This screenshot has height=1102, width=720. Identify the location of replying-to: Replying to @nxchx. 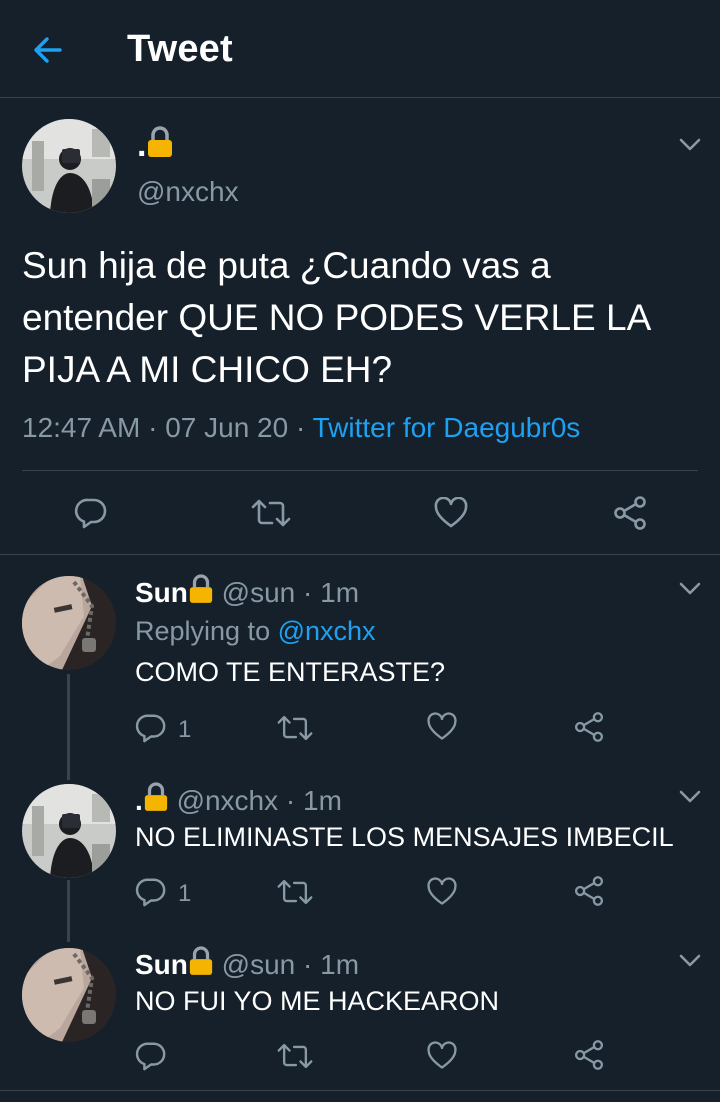
(255, 631).